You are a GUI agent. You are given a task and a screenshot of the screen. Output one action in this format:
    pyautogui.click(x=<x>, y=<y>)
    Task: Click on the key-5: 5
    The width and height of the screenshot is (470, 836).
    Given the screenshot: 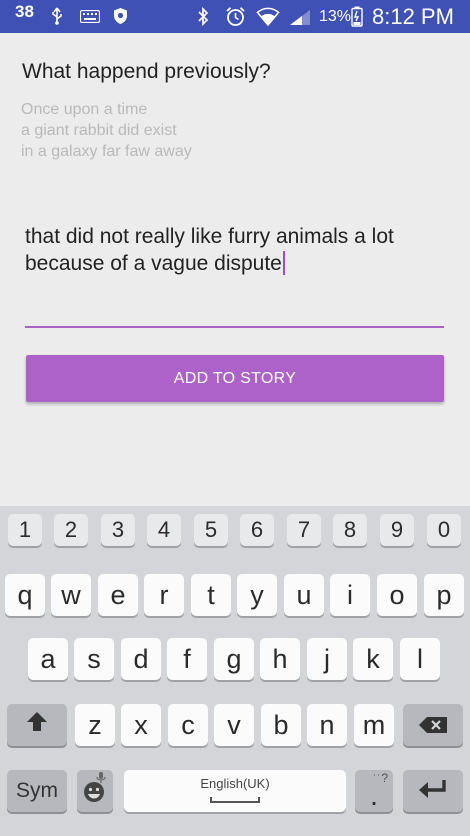 What is the action you would take?
    pyautogui.click(x=211, y=530)
    